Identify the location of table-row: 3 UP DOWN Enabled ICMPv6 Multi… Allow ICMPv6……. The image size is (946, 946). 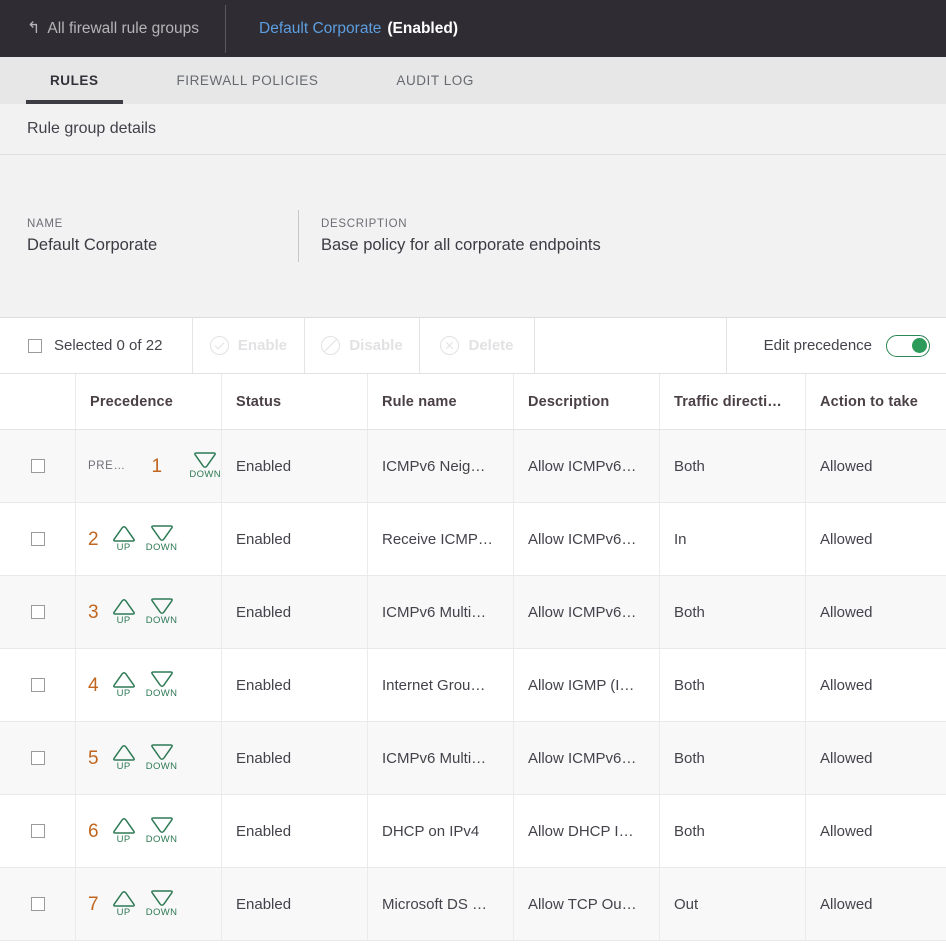
(473, 612).